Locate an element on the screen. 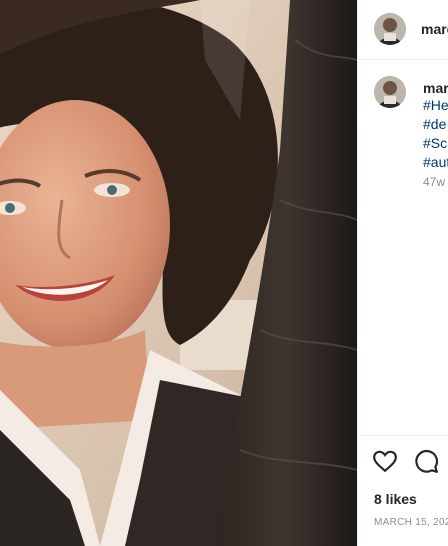 This screenshot has height=546, width=448. post-date: MARCH 15, 2022 is located at coordinates (411, 522).